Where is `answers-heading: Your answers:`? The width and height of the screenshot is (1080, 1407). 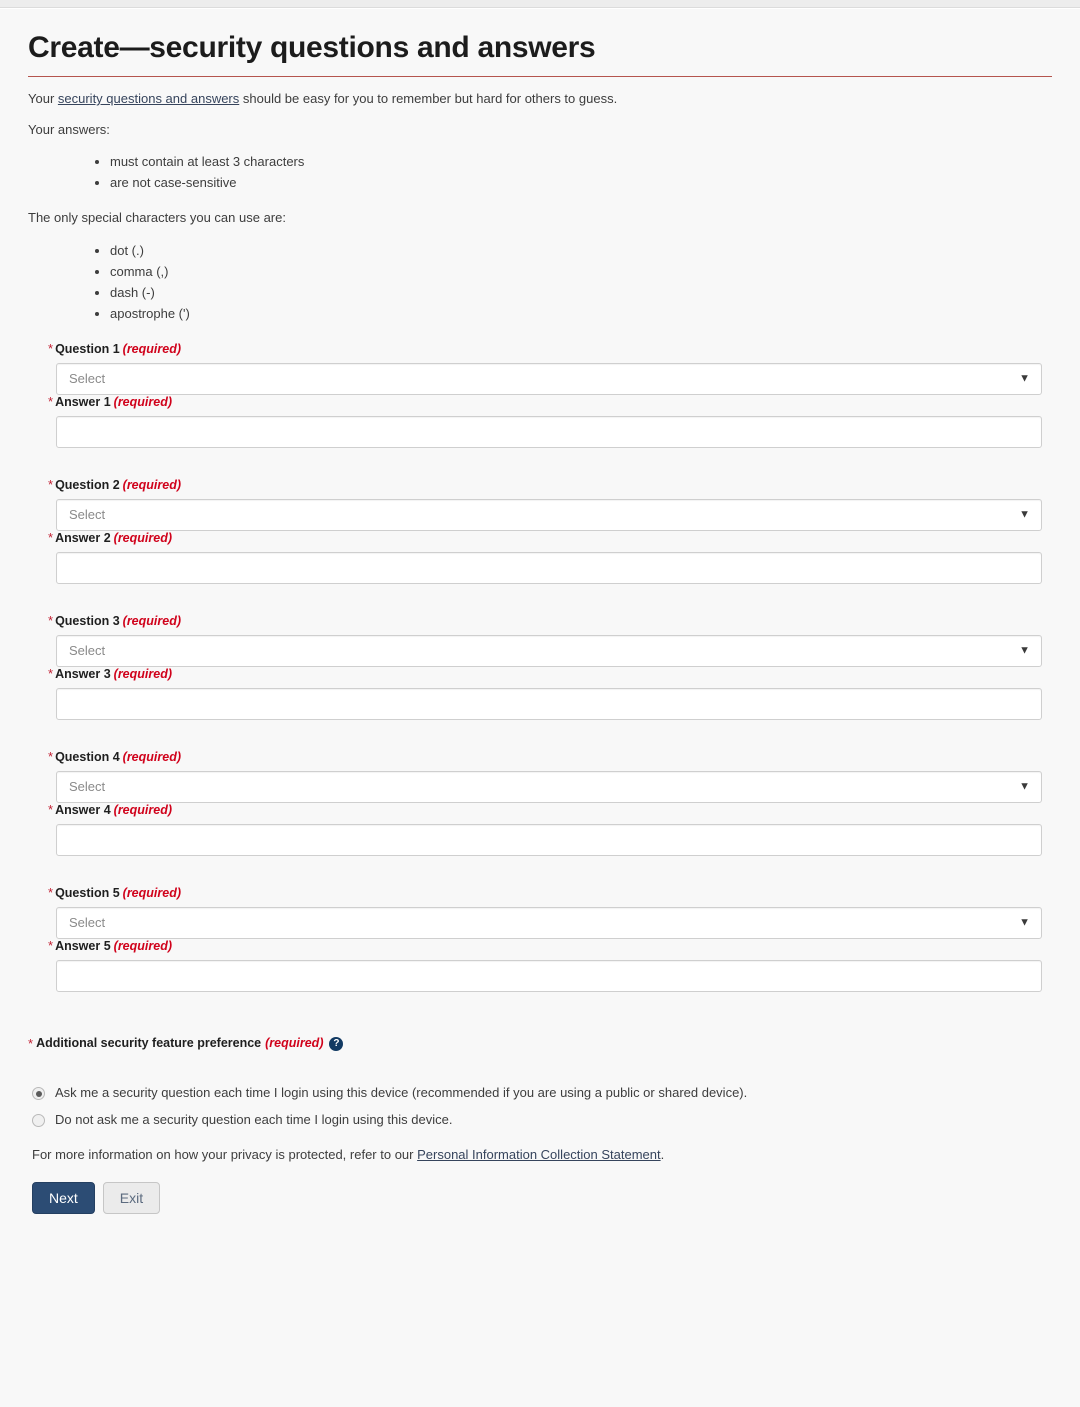
answers-heading: Your answers: is located at coordinates (69, 129).